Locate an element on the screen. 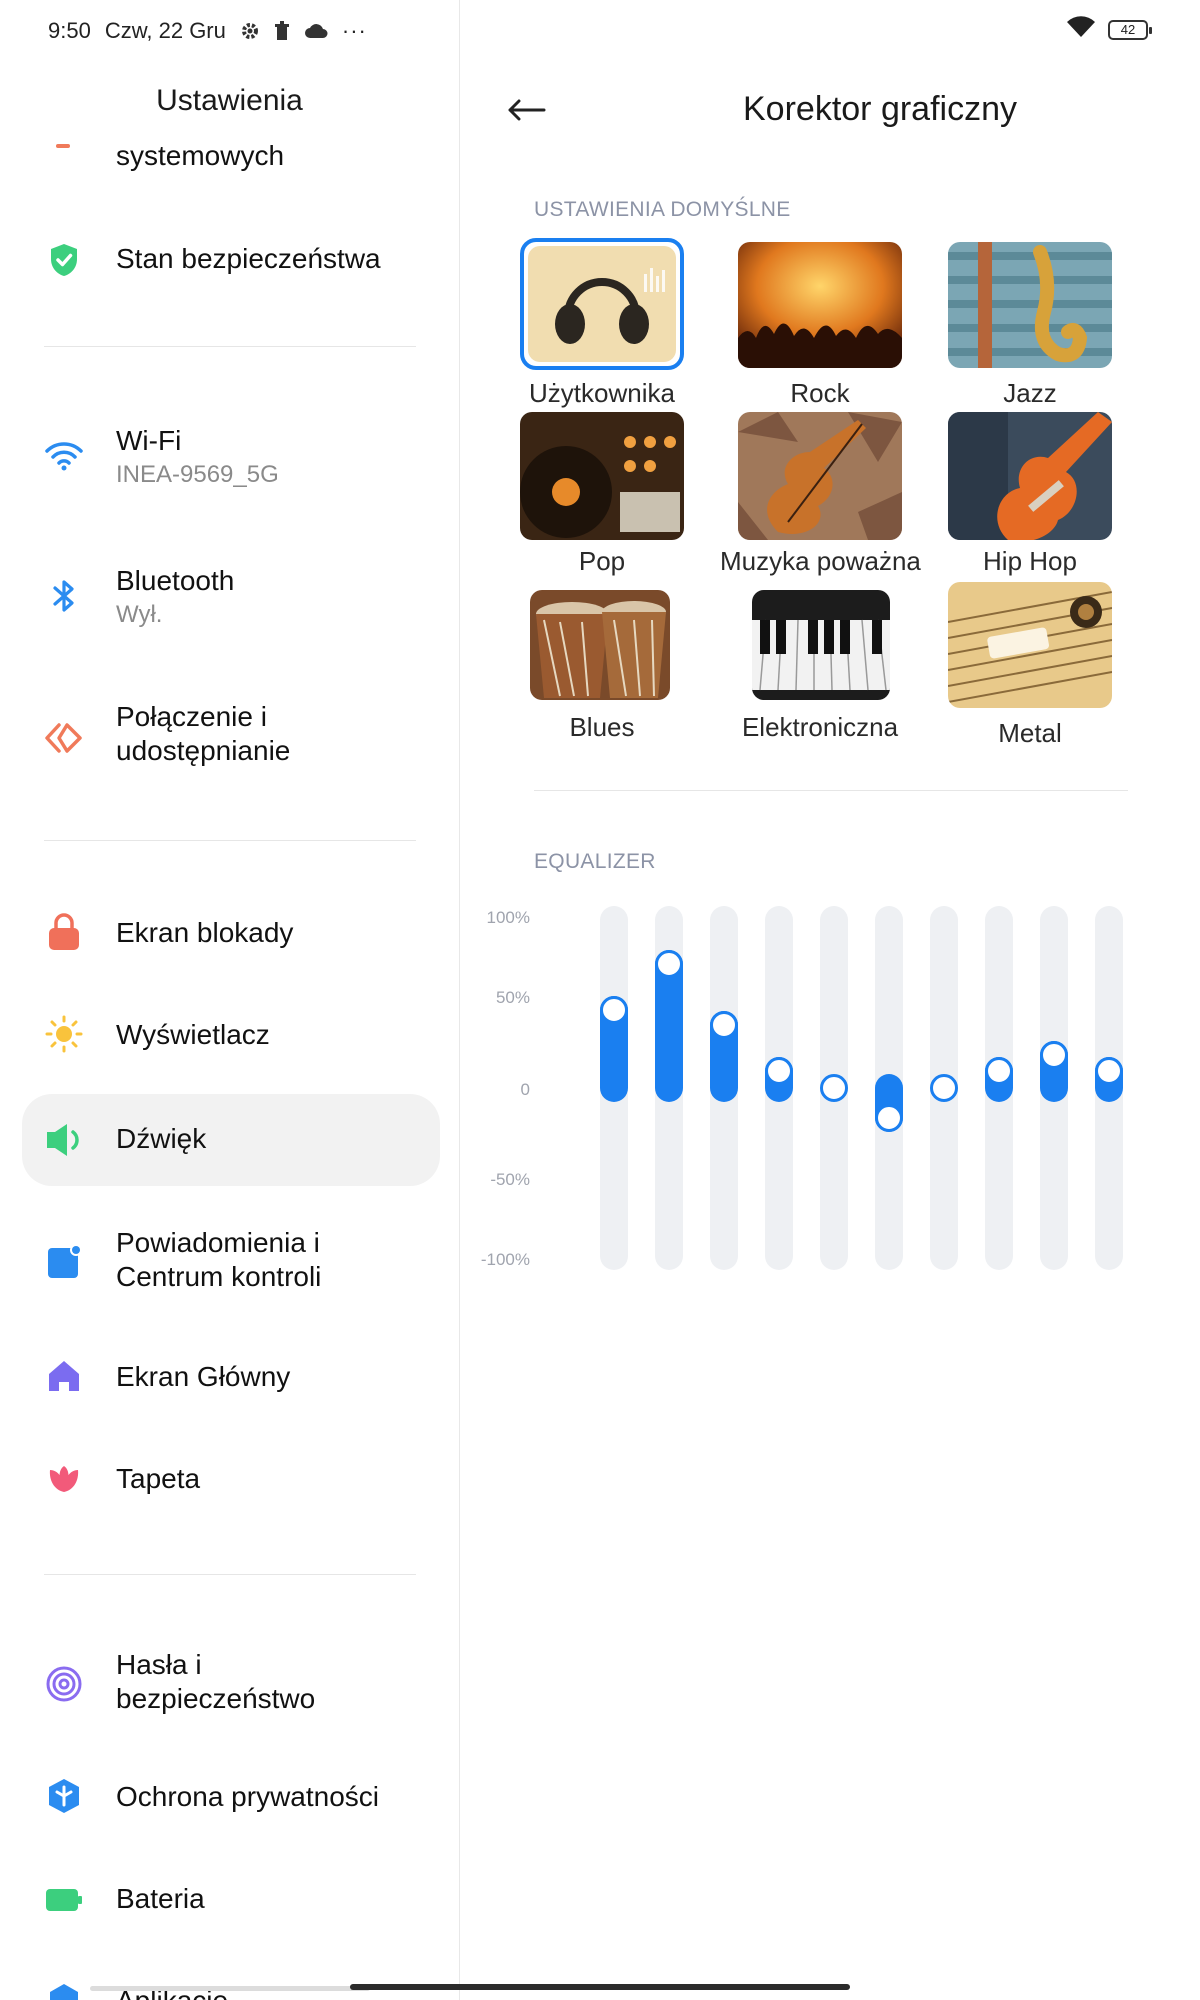 The height and width of the screenshot is (2000, 1200). wifi-icon is located at coordinates (64, 456).